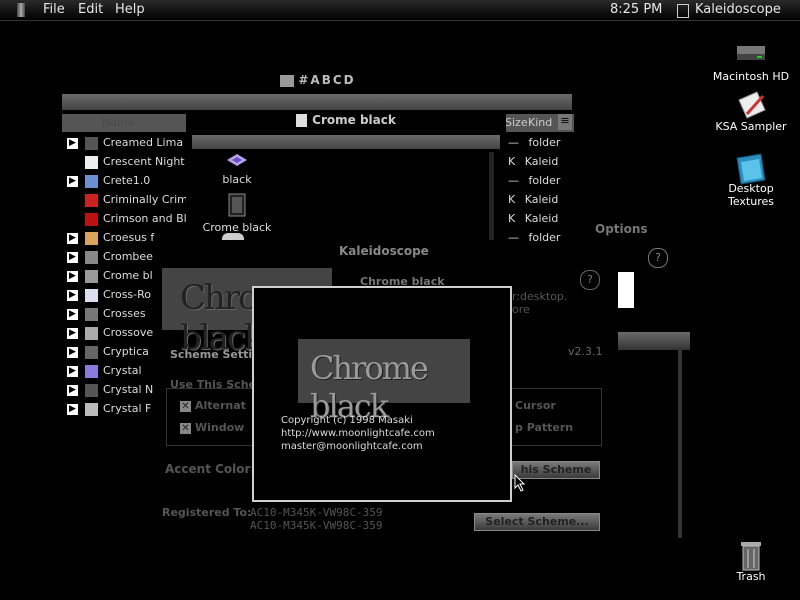 The width and height of the screenshot is (800, 600). I want to click on email-address: master@moonlightcafe.com, so click(352, 446).